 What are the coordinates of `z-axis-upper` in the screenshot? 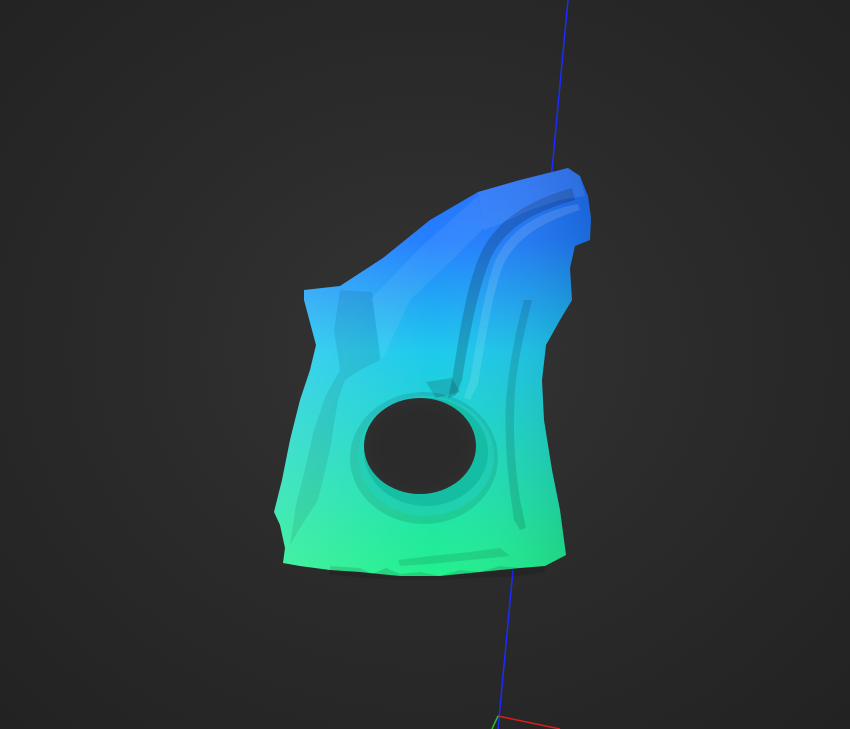 It's located at (559, 90).